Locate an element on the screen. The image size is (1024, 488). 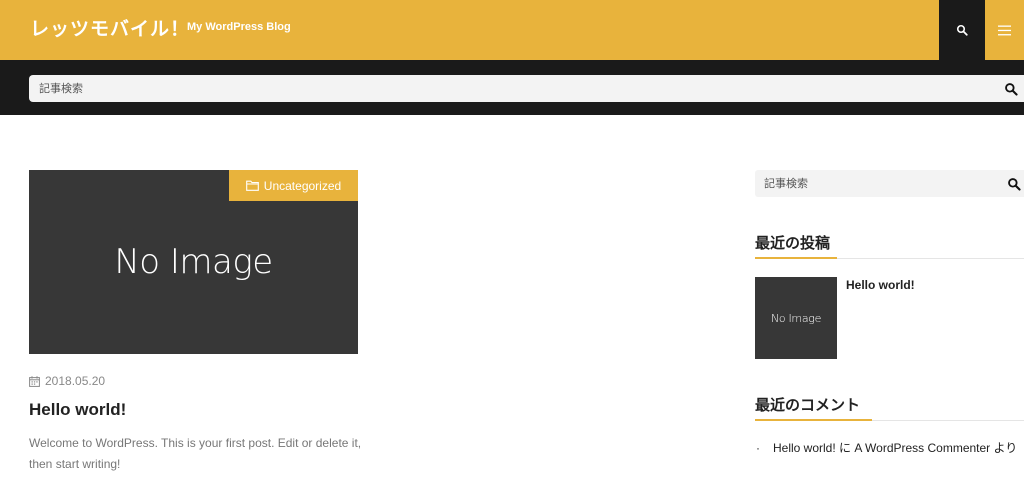
hamburger-menu-icon is located at coordinates (1004, 30).